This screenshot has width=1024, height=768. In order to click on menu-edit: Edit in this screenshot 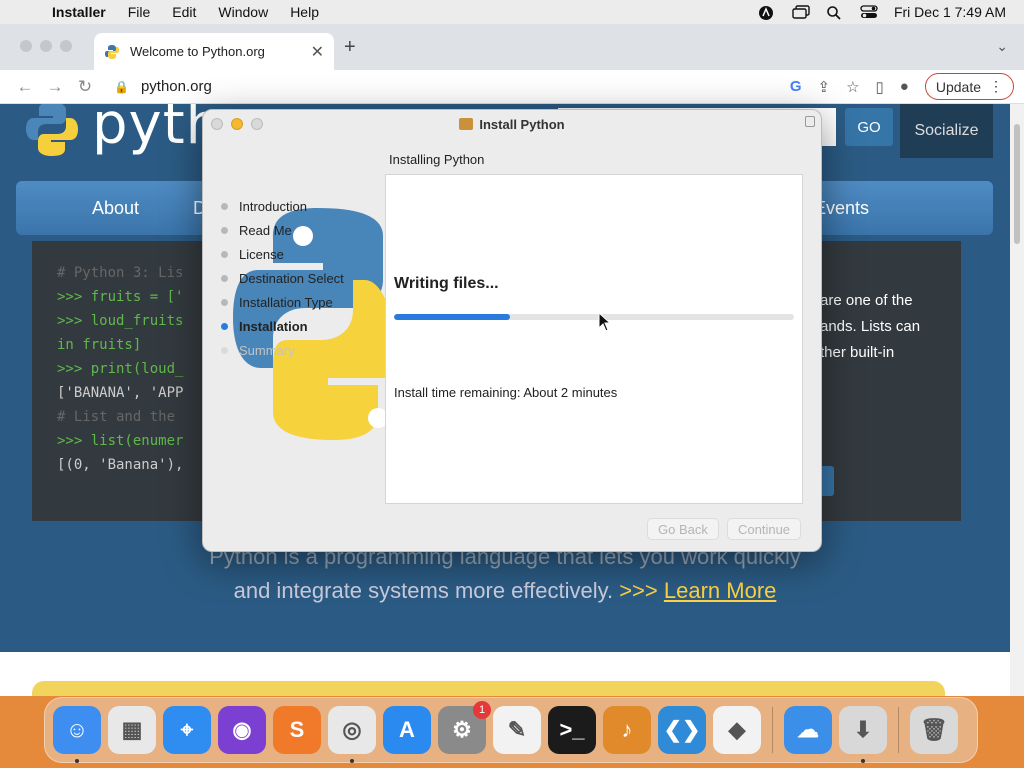, I will do `click(184, 12)`.